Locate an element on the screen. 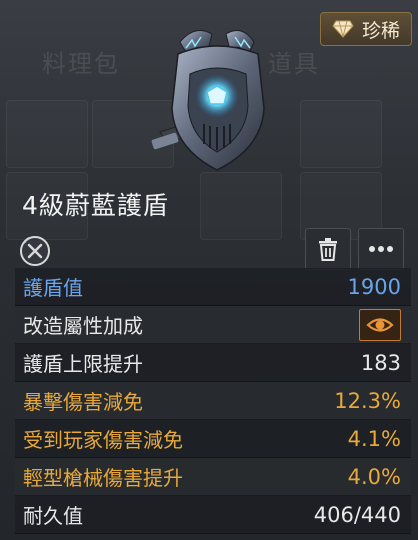  rarity-badge: 珍稀 is located at coordinates (366, 29).